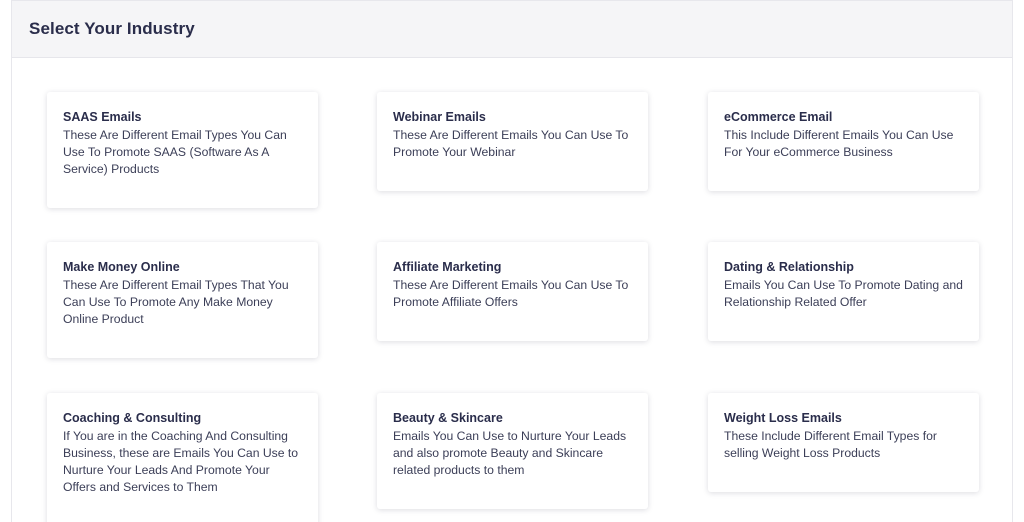 This screenshot has height=522, width=1024. Describe the element at coordinates (448, 418) in the screenshot. I see `card-title: Beauty & Skincare` at that location.